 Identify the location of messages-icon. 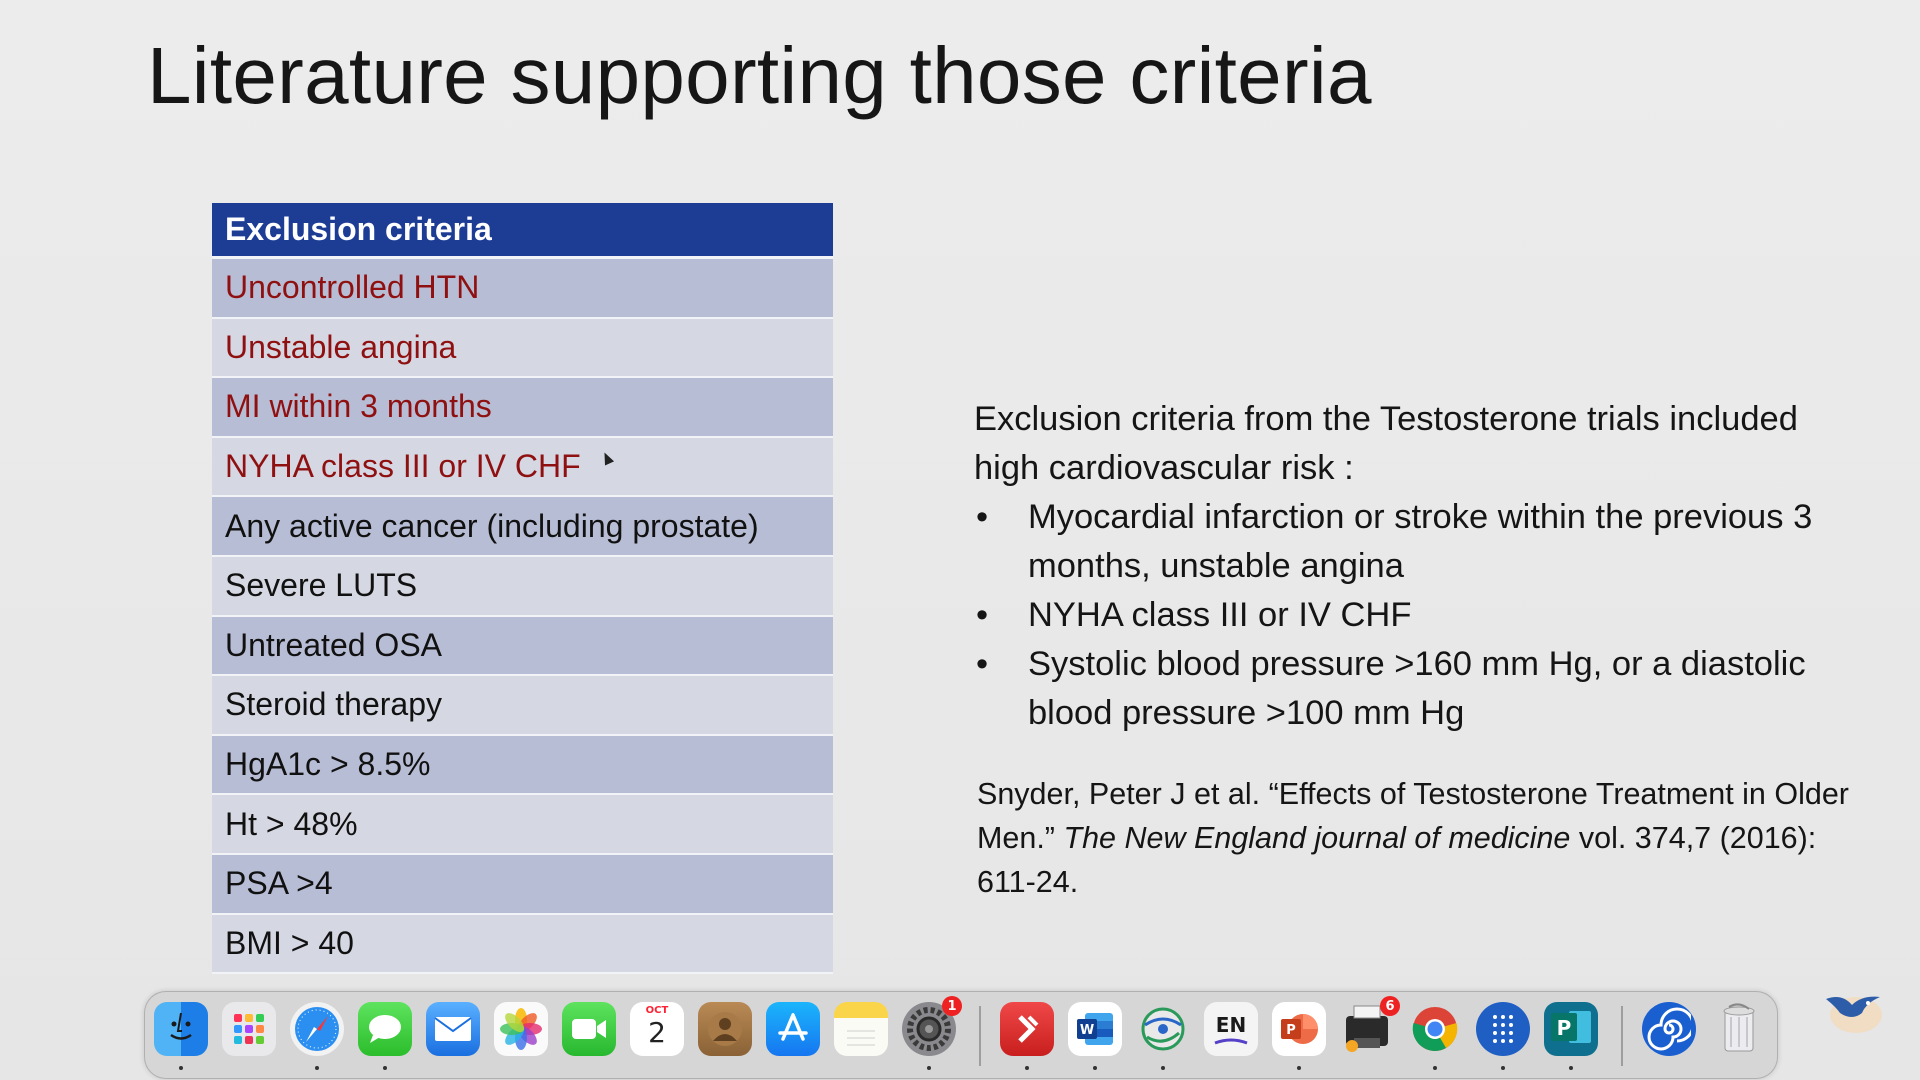
(385, 1029).